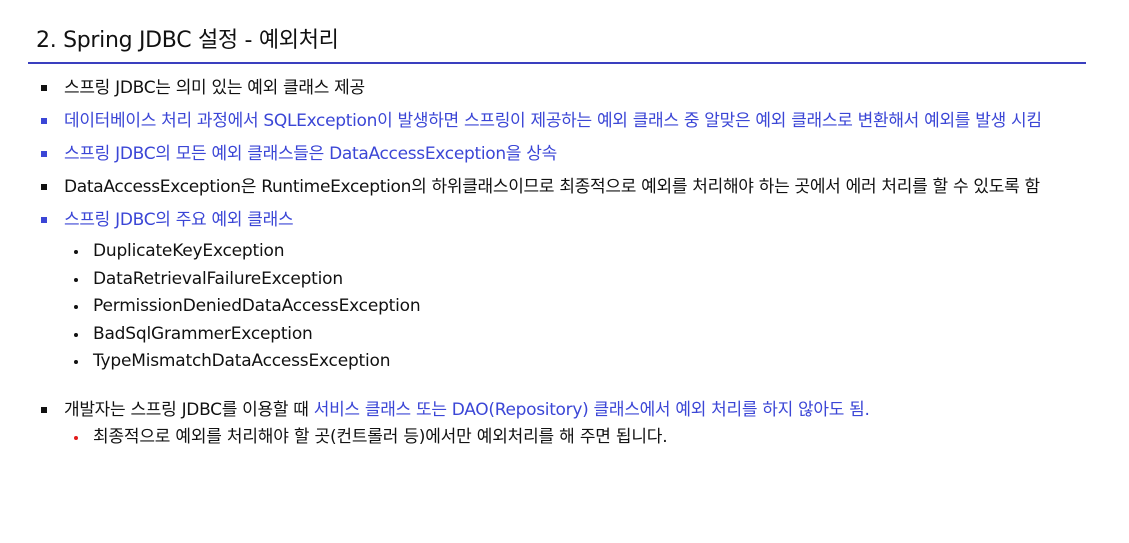 Image resolution: width=1129 pixels, height=543 pixels. Describe the element at coordinates (179, 220) in the screenshot. I see `bullet-text: 스프링 JDBC의 주요 예외 클래스` at that location.